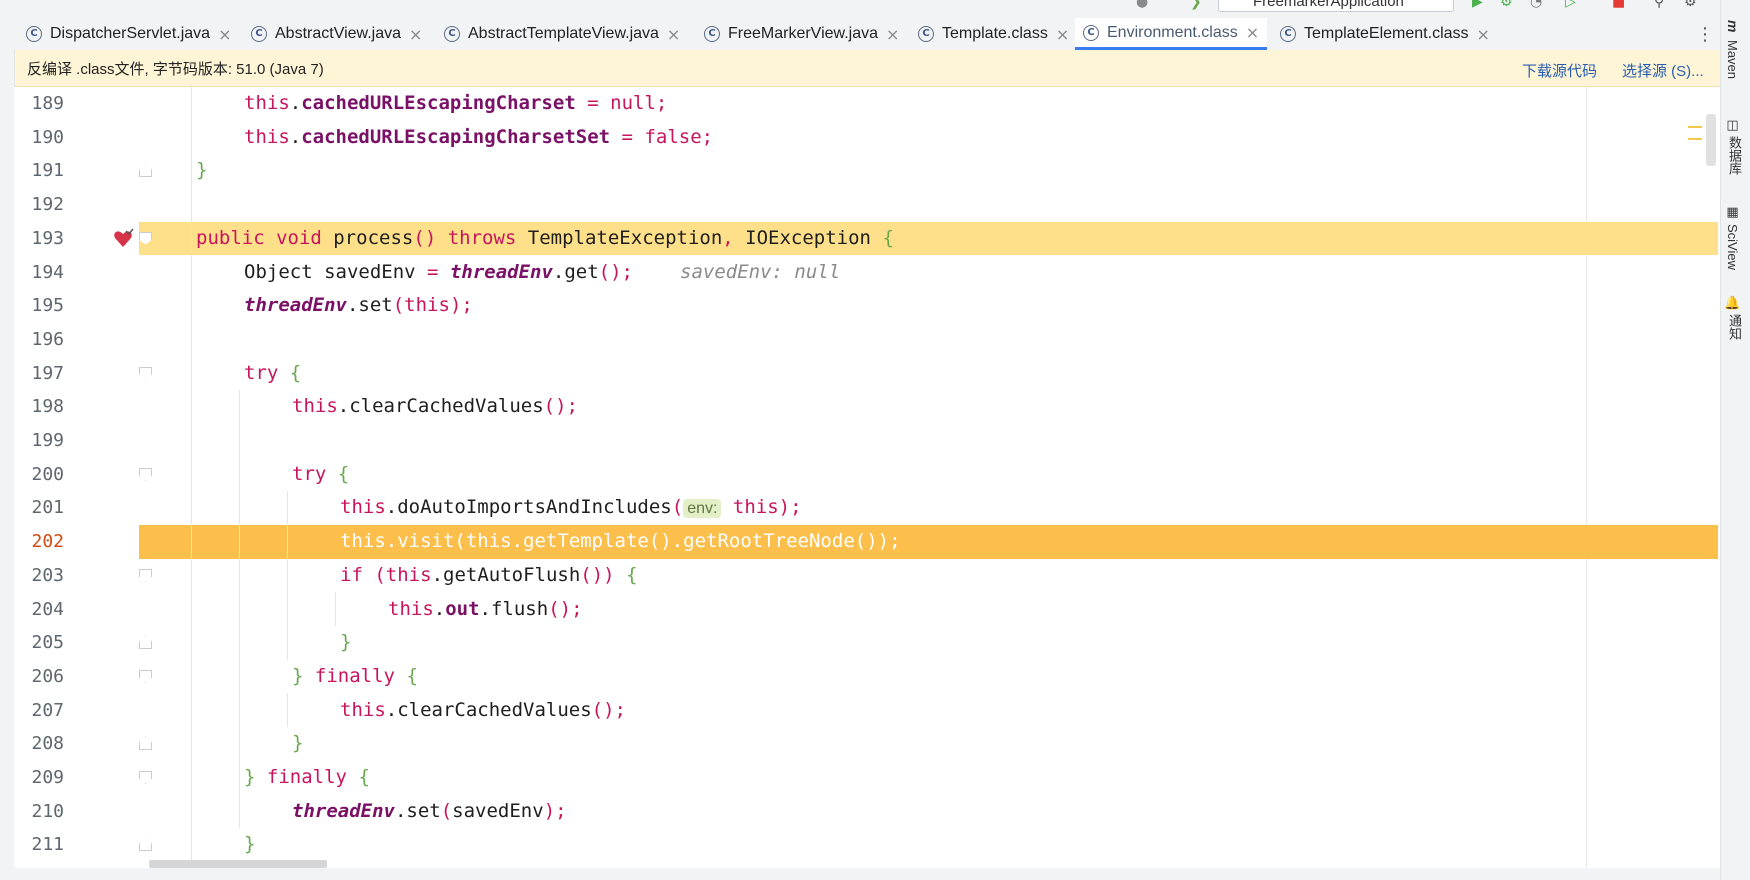 This screenshot has height=880, width=1750. What do you see at coordinates (123, 241) in the screenshot?
I see `method-breakpoint-icon` at bounding box center [123, 241].